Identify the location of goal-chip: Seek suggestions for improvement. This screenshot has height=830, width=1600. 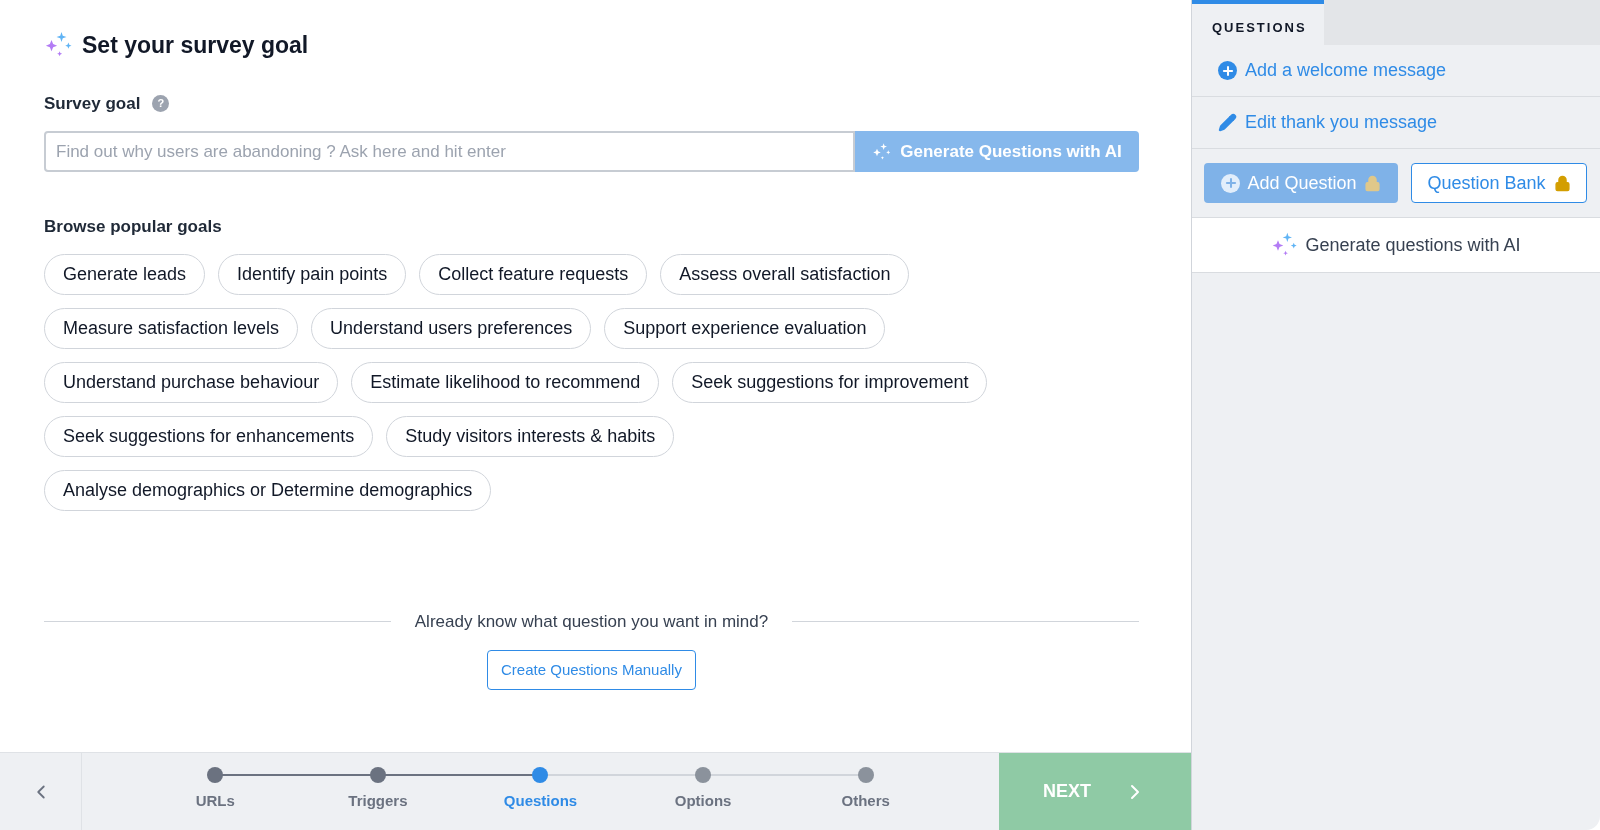
(830, 382).